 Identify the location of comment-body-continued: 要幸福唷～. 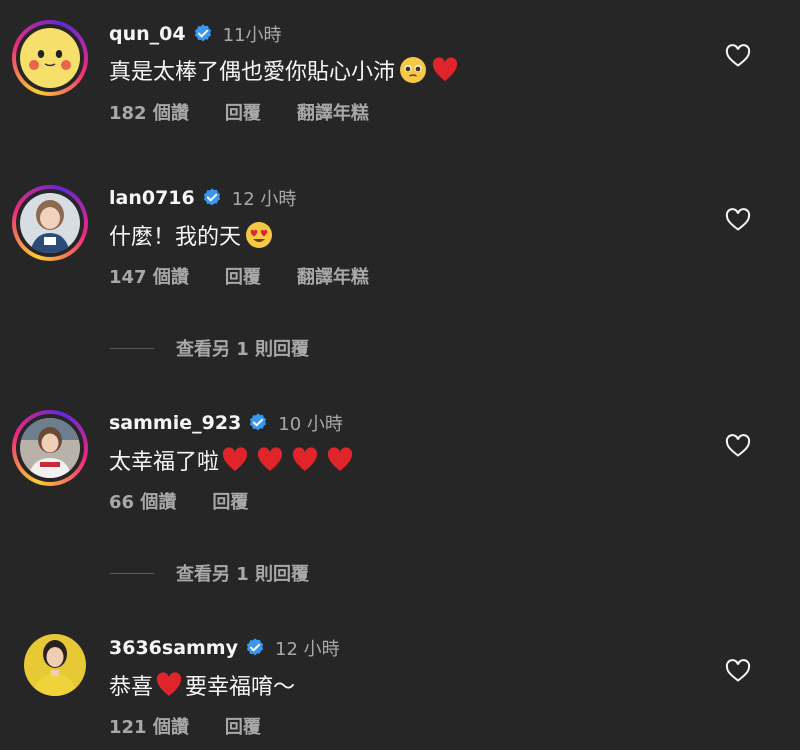
(240, 687).